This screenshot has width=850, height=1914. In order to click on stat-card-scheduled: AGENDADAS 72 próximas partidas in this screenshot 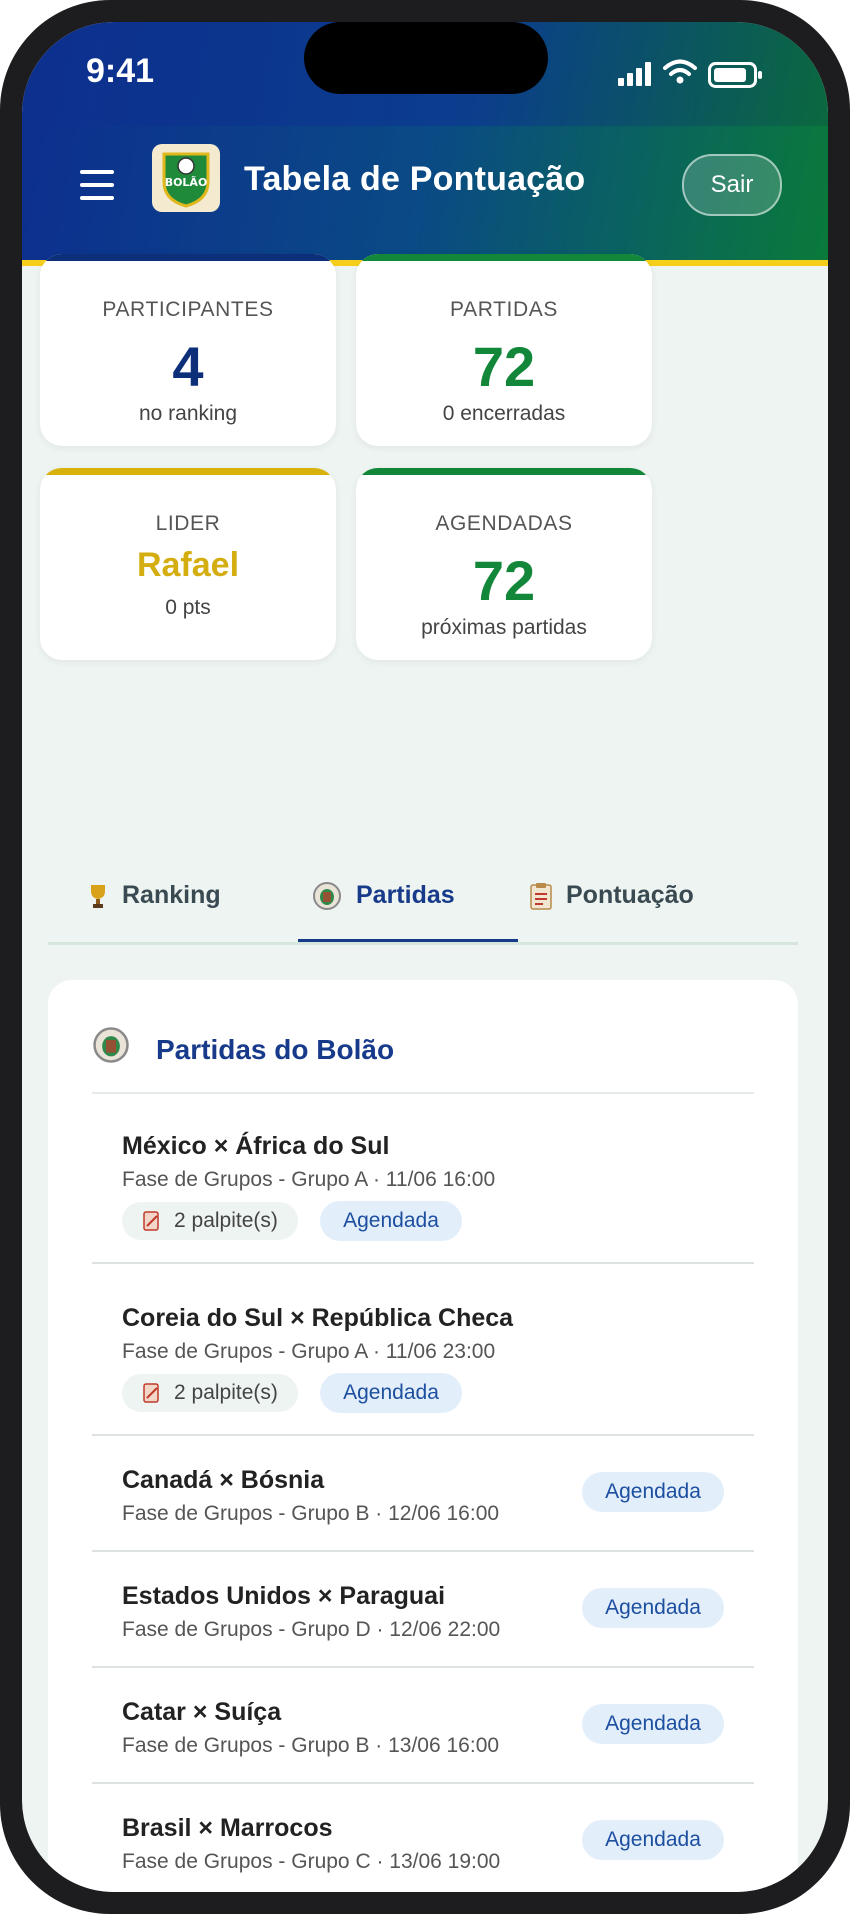, I will do `click(504, 564)`.